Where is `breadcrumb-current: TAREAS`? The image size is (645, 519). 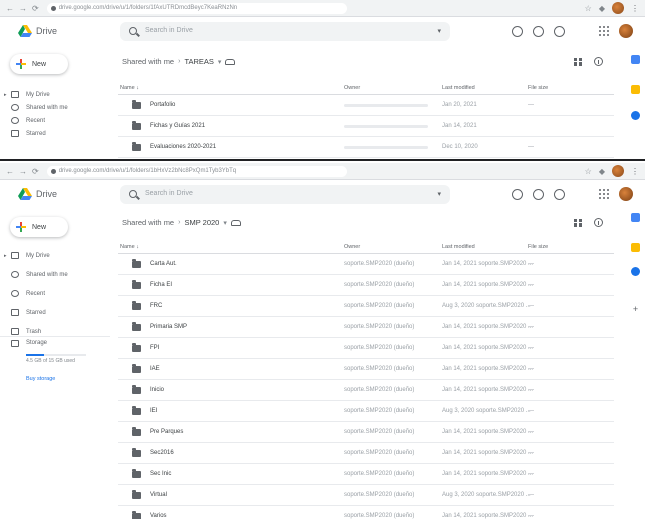 breadcrumb-current: TAREAS is located at coordinates (198, 61).